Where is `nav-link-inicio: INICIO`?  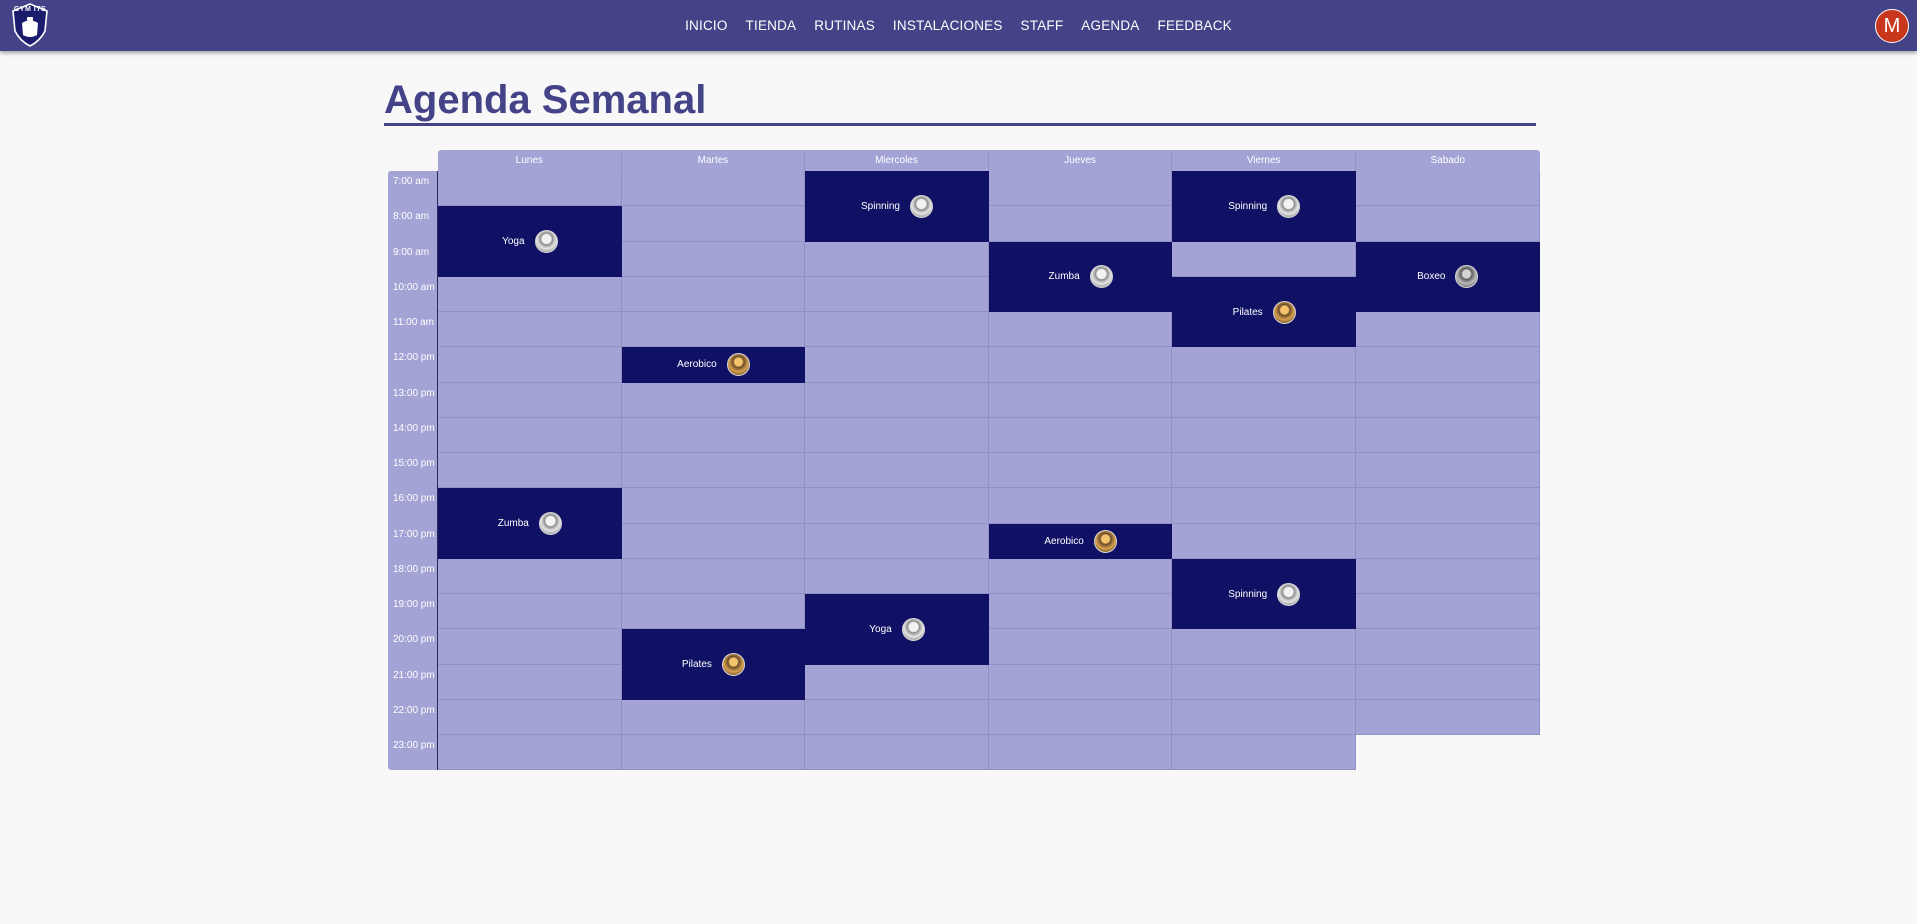
nav-link-inicio: INICIO is located at coordinates (706, 25).